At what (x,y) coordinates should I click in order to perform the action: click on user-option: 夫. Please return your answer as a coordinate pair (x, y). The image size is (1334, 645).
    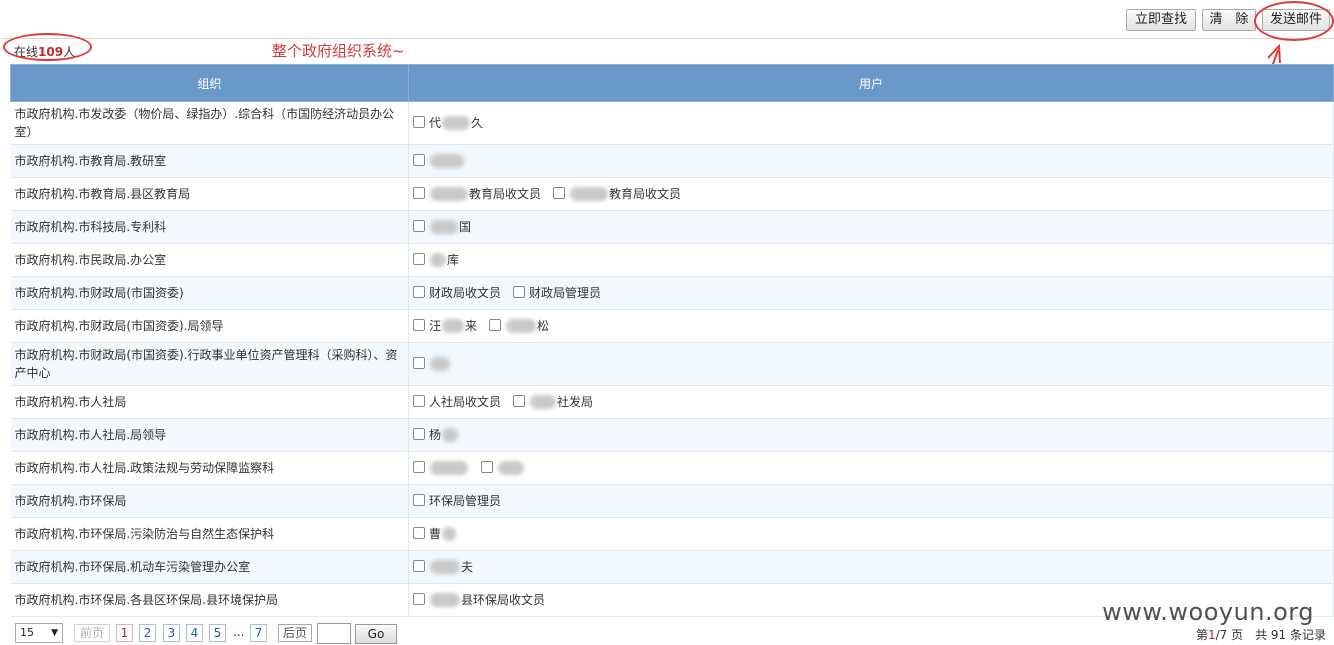
    Looking at the image, I should click on (443, 567).